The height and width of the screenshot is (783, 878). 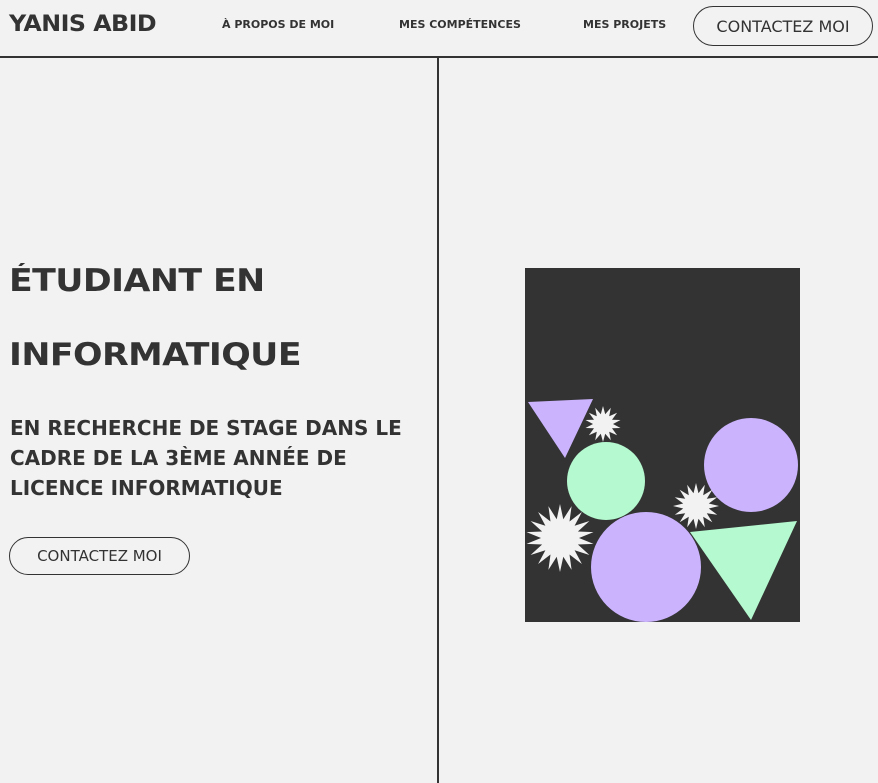 I want to click on nav-link-projects: MES PROJETS, so click(x=624, y=24).